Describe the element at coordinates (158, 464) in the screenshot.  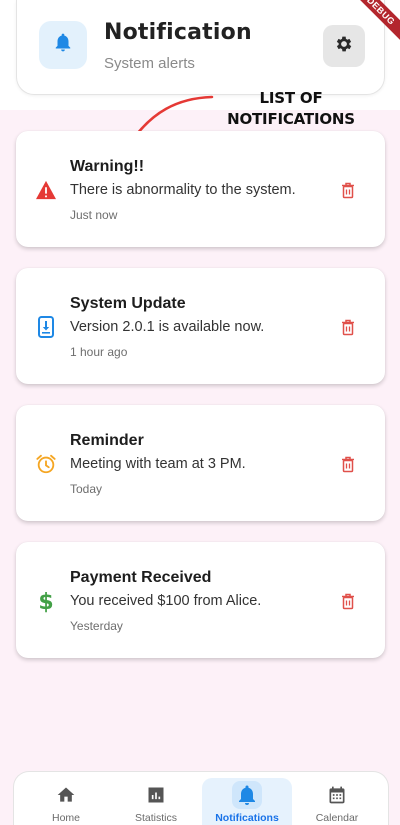
I see `notification-message: Meeting with team at 3 PM.` at that location.